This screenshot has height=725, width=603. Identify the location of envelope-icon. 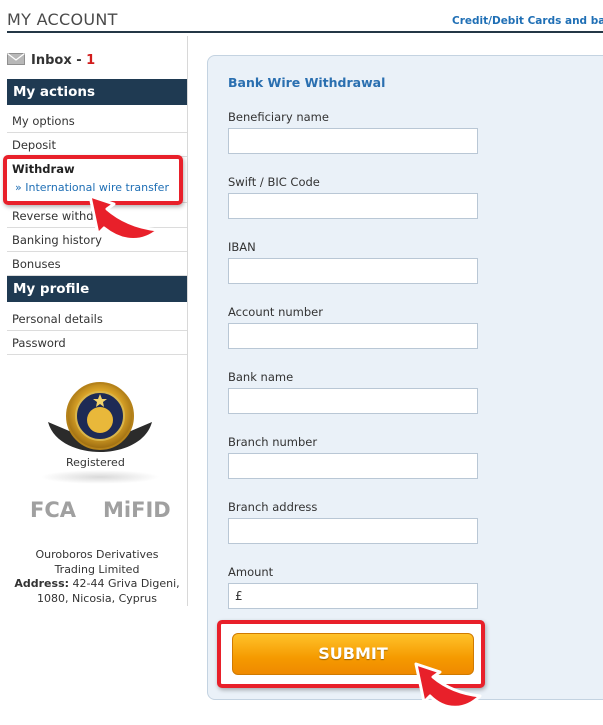
(16, 59).